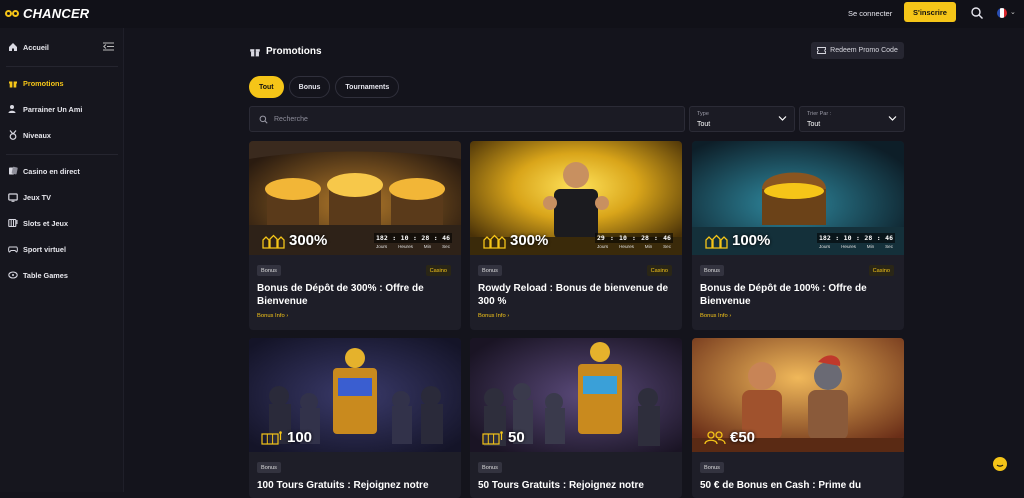  Describe the element at coordinates (742, 119) in the screenshot. I see `type-select: Type Tout` at that location.